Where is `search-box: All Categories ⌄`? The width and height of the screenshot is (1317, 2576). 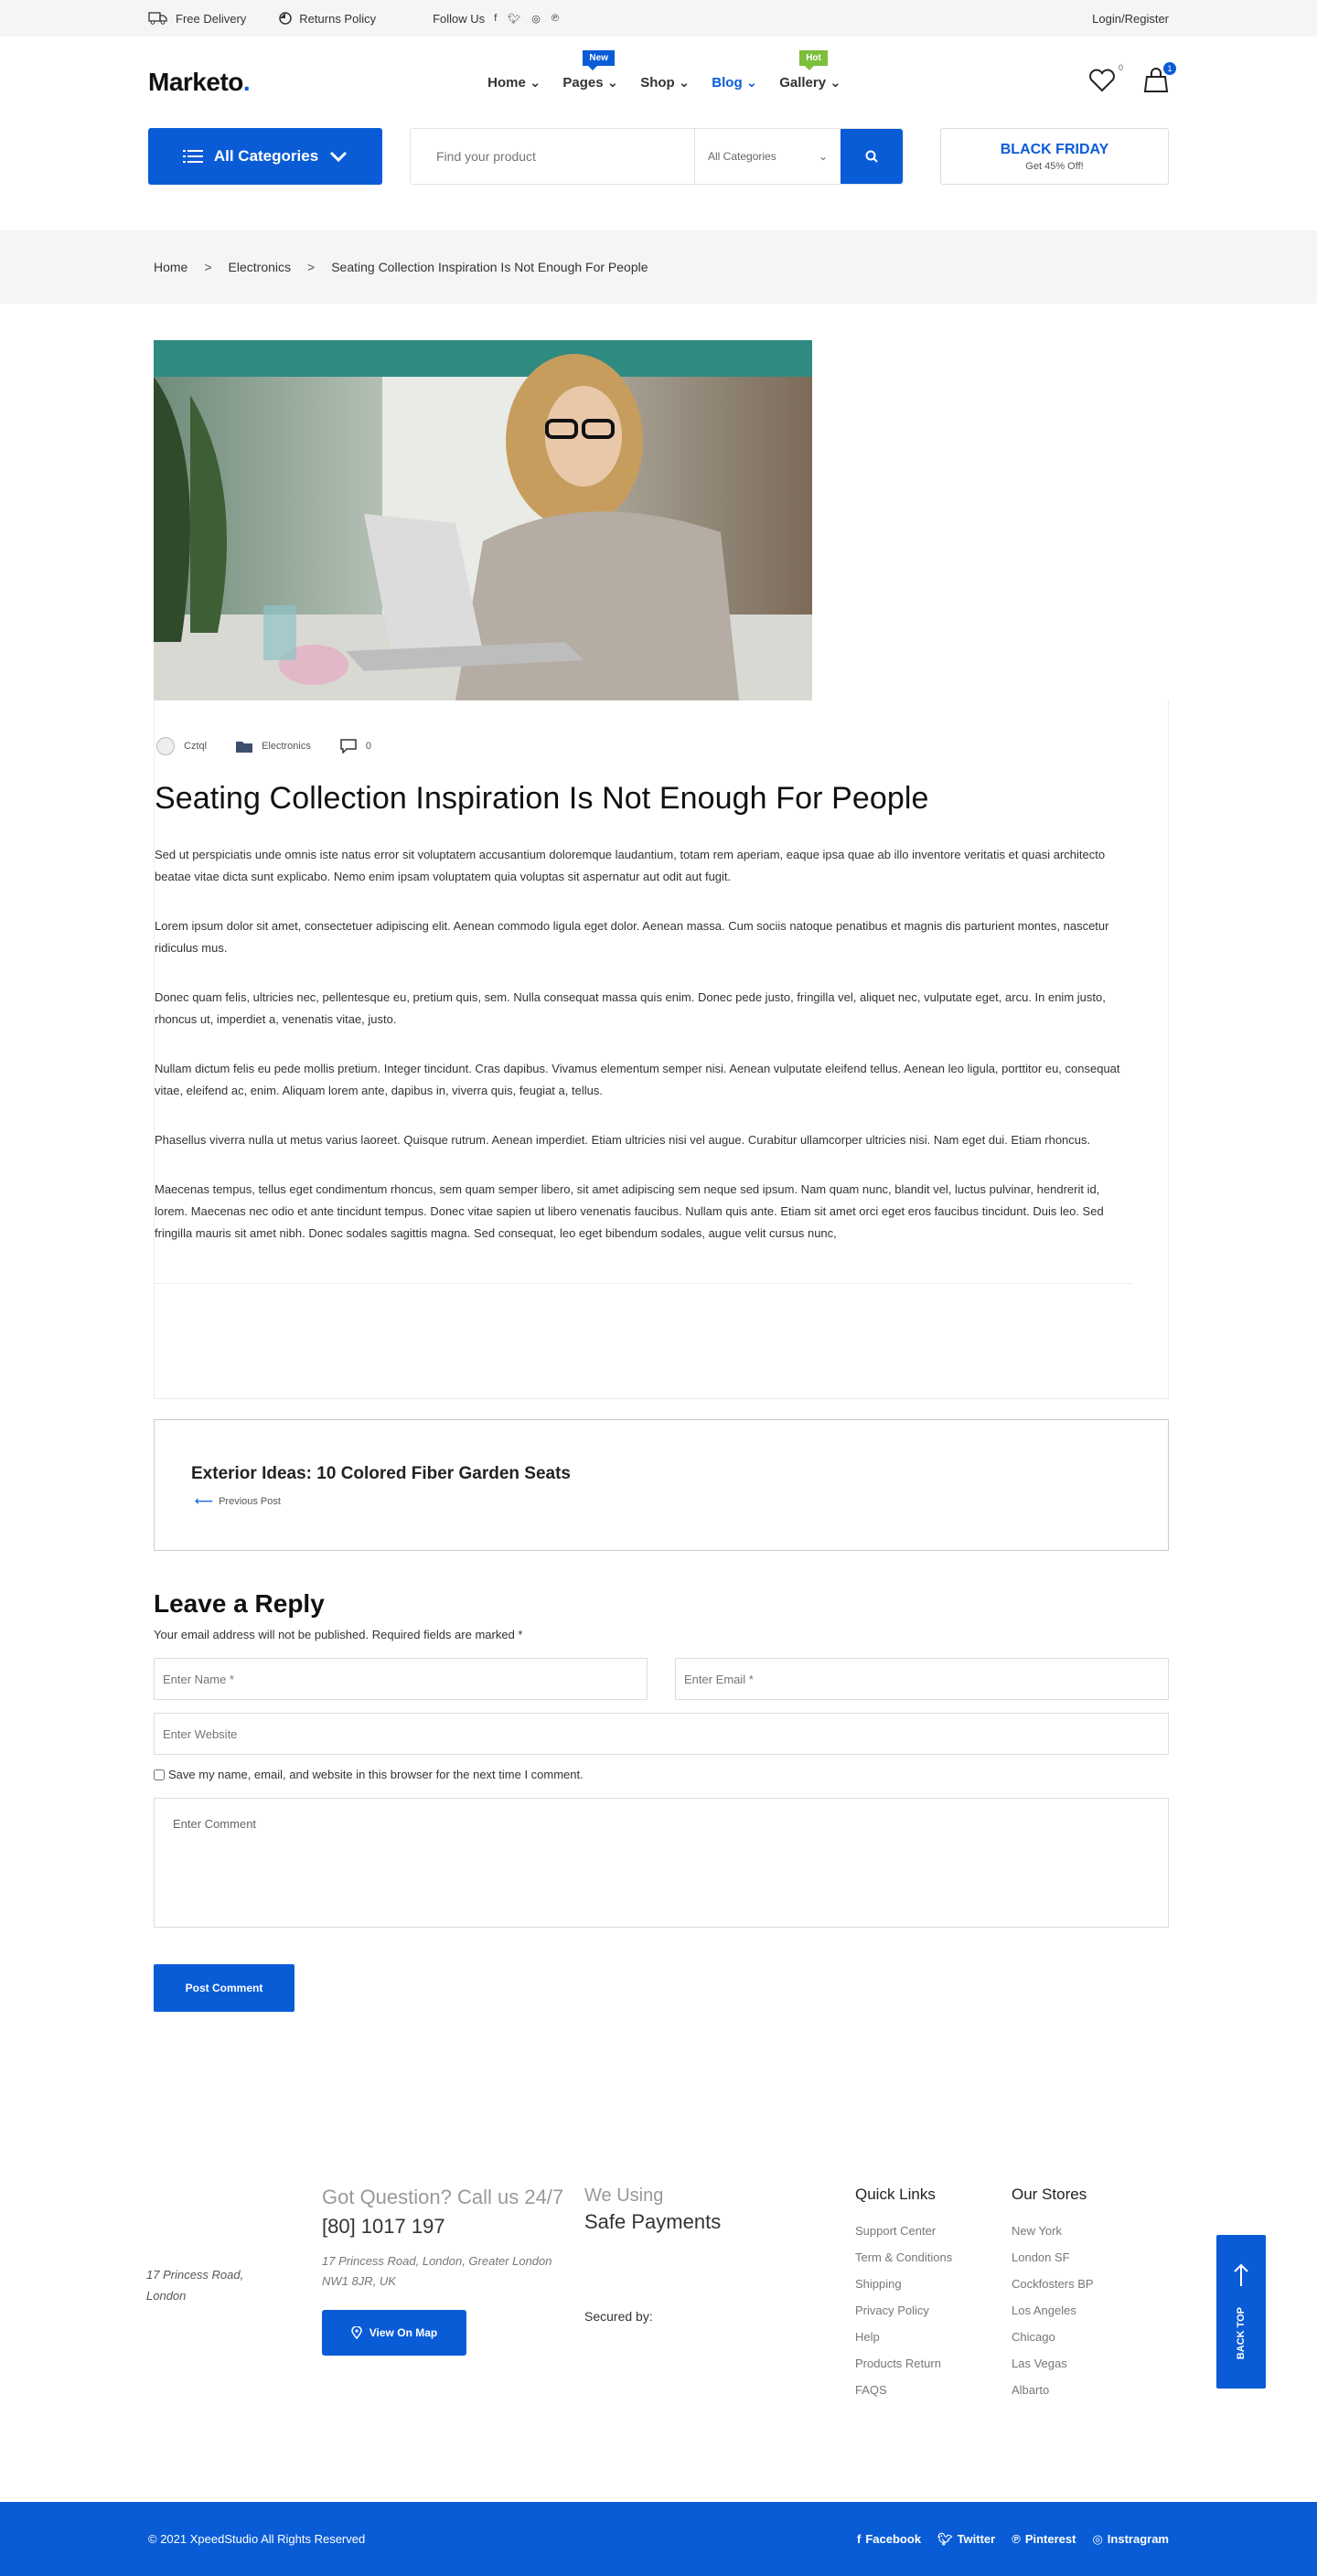 search-box: All Categories ⌄ is located at coordinates (657, 156).